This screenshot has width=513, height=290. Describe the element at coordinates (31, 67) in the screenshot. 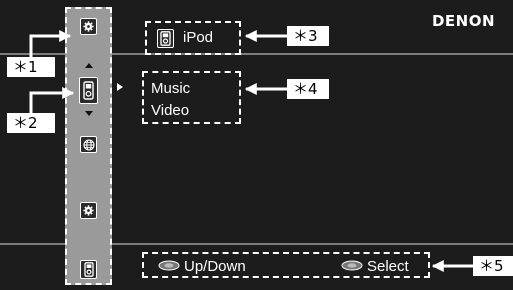

I see `callout-1: ＊1` at that location.